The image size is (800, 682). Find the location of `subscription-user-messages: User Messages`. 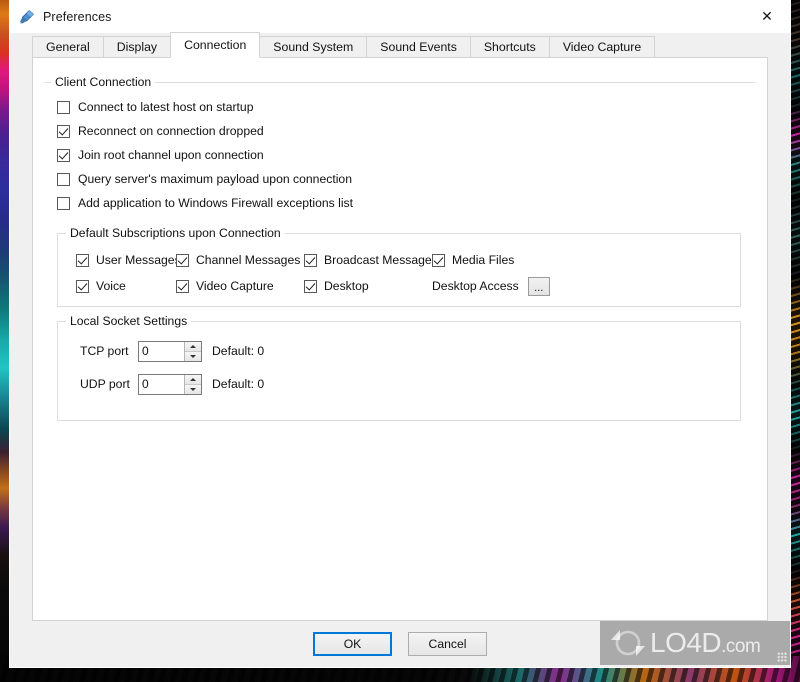

subscription-user-messages: User Messages is located at coordinates (128, 260).